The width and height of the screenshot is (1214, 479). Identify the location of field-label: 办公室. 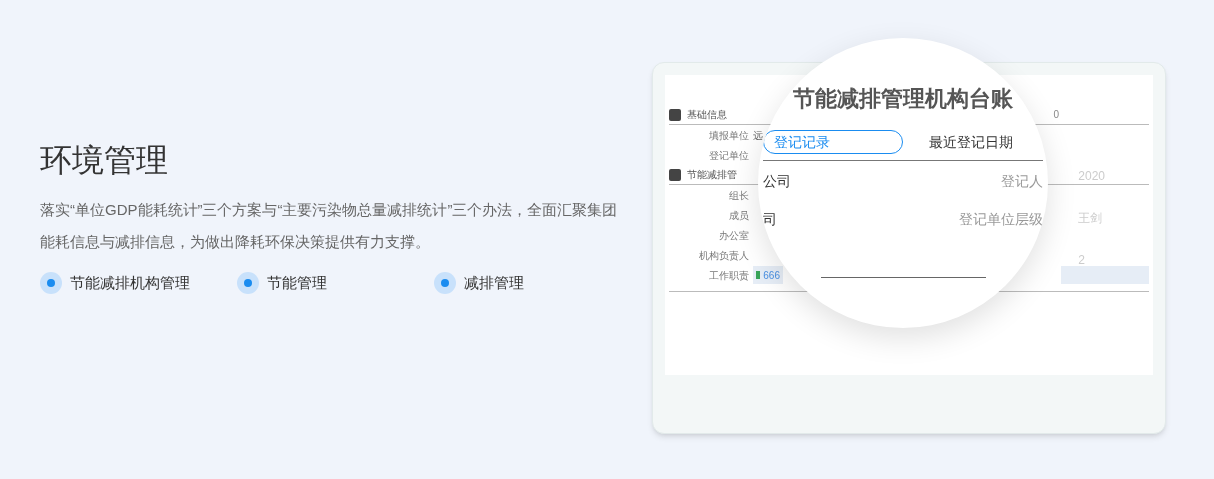
(733, 235).